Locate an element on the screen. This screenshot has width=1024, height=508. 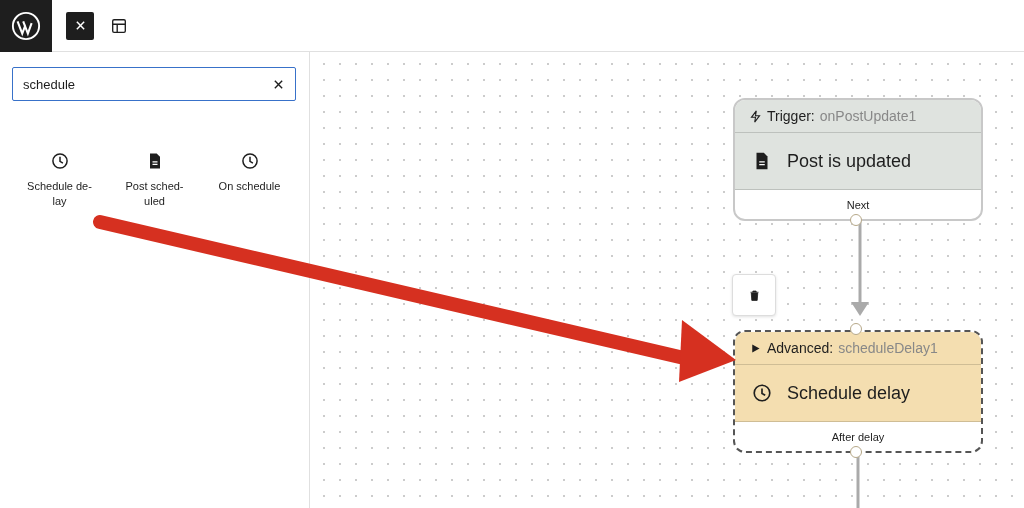
clear-icon is located at coordinates (278, 84).